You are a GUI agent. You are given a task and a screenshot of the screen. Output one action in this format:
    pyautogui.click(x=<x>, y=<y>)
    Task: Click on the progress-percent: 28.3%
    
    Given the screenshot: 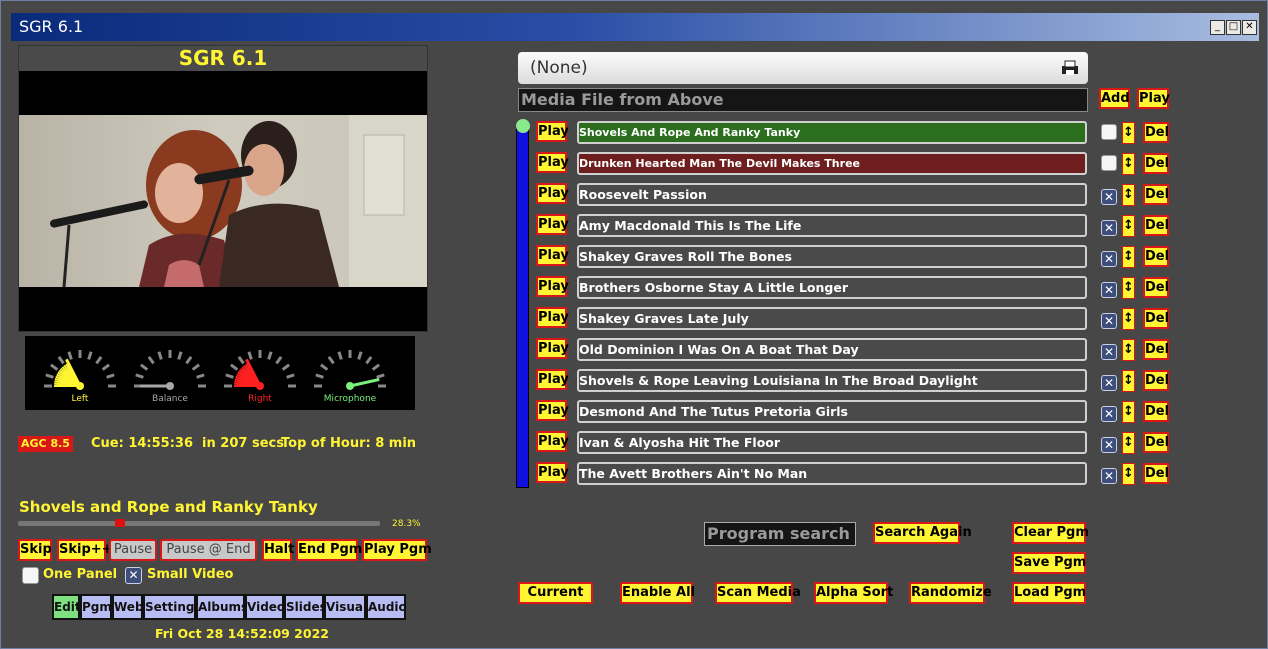 What is the action you would take?
    pyautogui.click(x=406, y=524)
    